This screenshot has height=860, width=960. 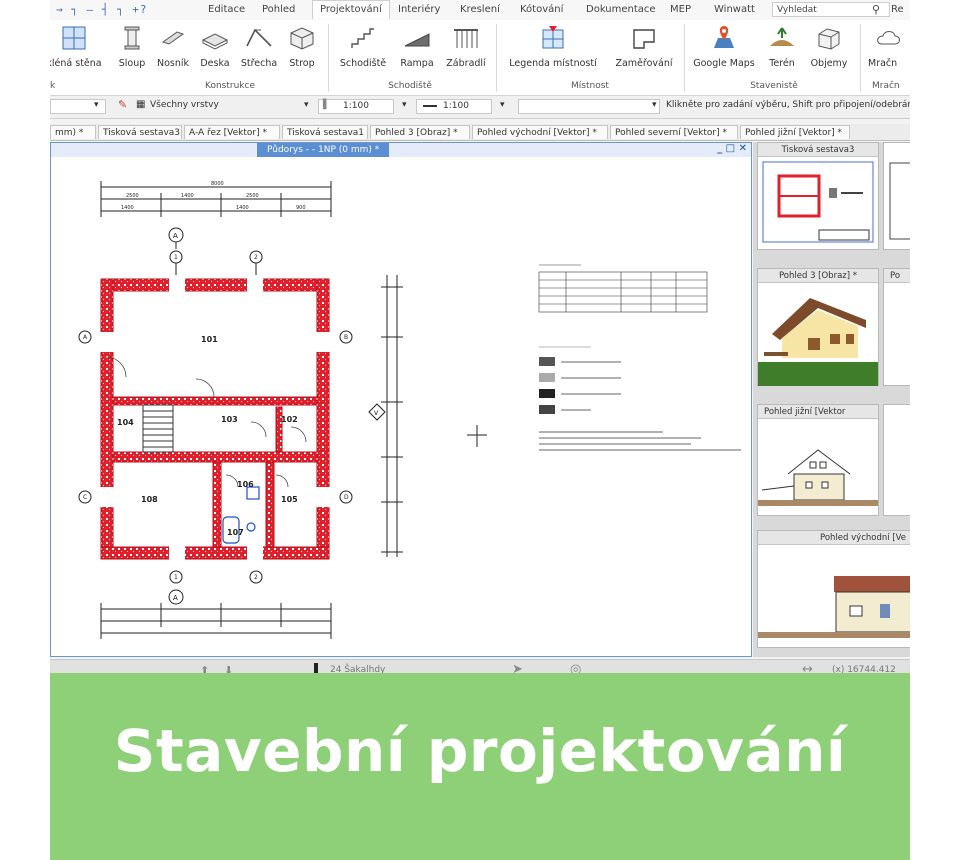 What do you see at coordinates (774, 86) in the screenshot?
I see `group-label-staveniste: Stavenistě` at bounding box center [774, 86].